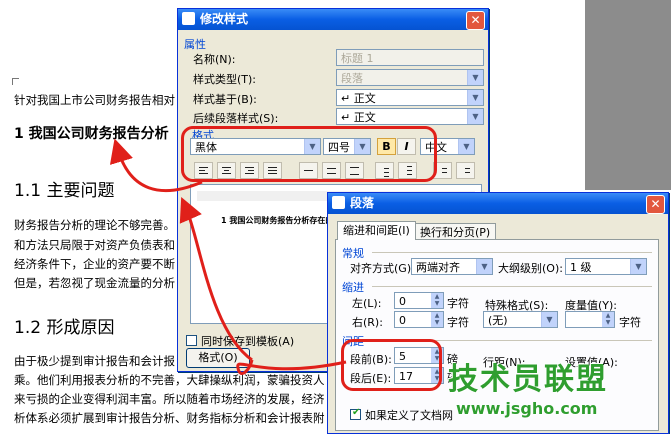  I want to click on arrow-spacing-to-preview, so click(216, 279).